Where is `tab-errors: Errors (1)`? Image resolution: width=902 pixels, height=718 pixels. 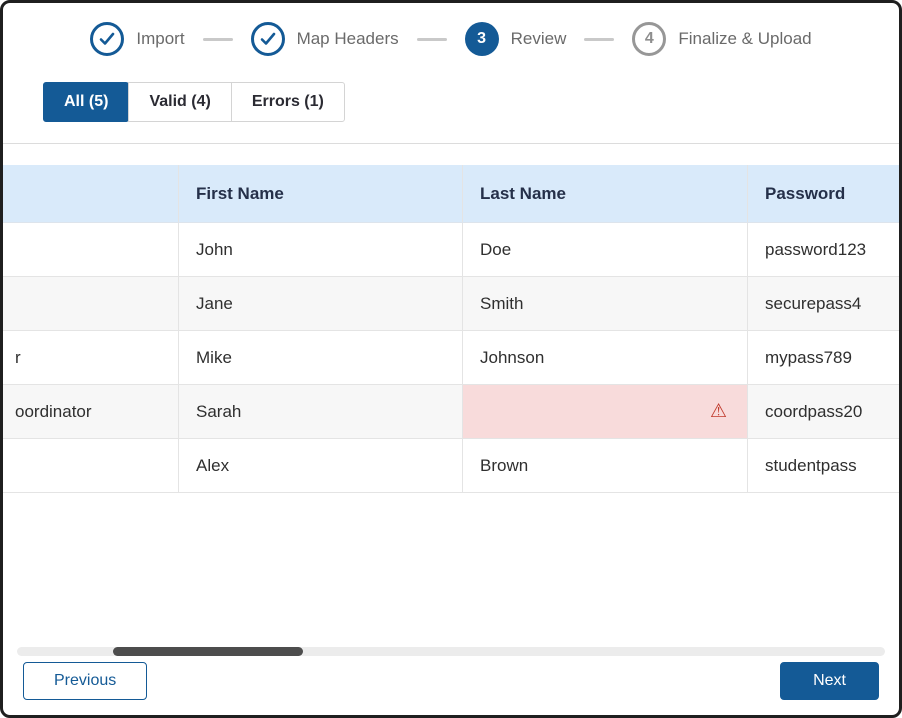
tab-errors: Errors (1) is located at coordinates (287, 102).